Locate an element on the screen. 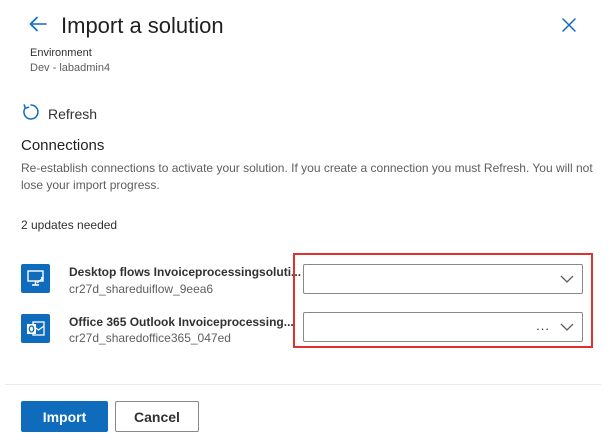  connection-id-desktop-flows: cr27d_shareduiflow_9eea6 is located at coordinates (141, 289).